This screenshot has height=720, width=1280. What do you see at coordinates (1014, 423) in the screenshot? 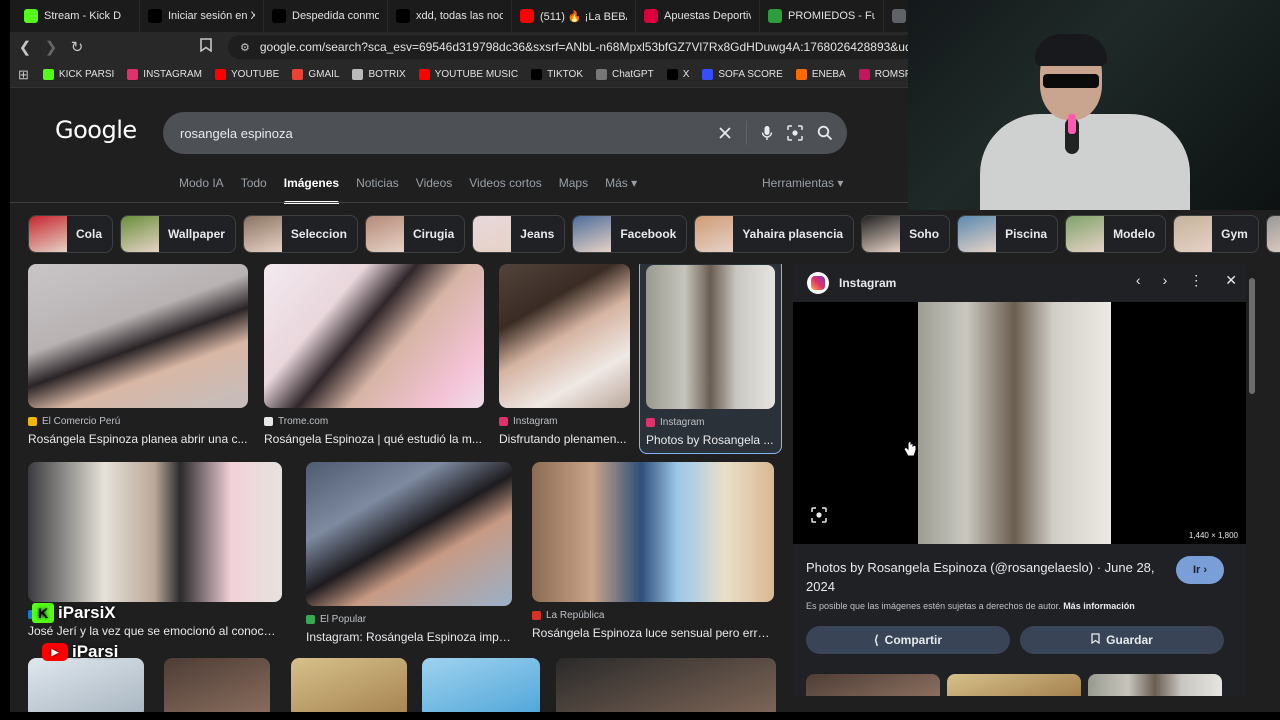
I see `preview-photo` at bounding box center [1014, 423].